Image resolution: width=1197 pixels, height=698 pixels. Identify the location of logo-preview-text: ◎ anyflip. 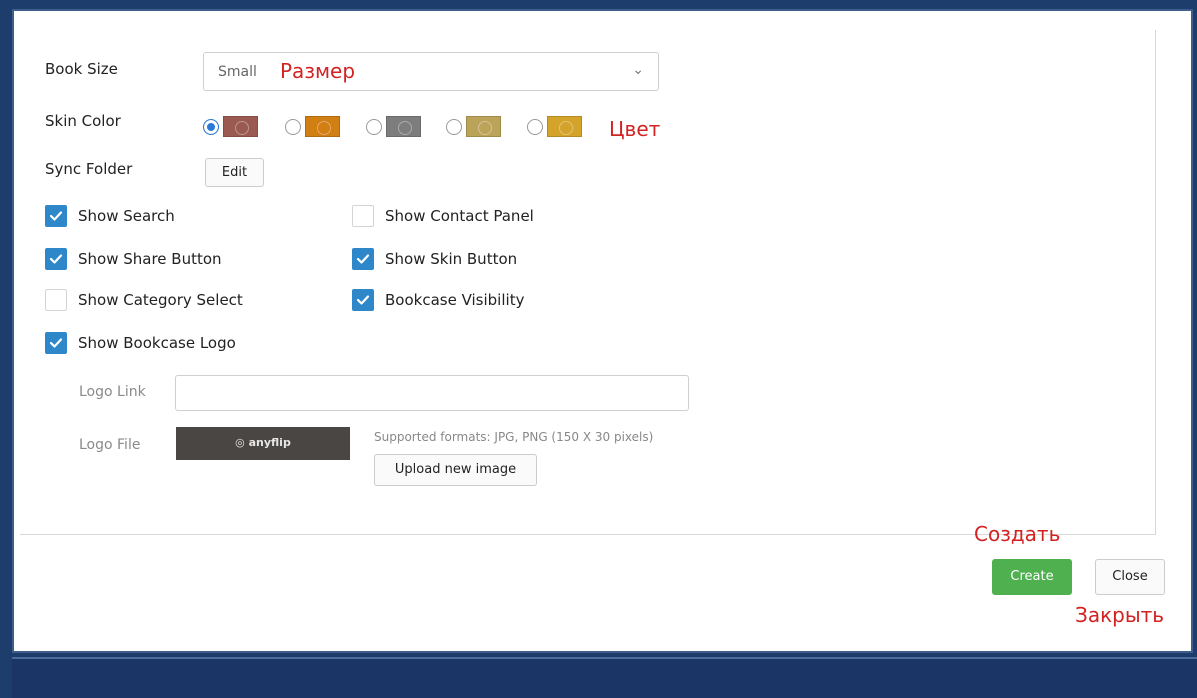
(263, 442).